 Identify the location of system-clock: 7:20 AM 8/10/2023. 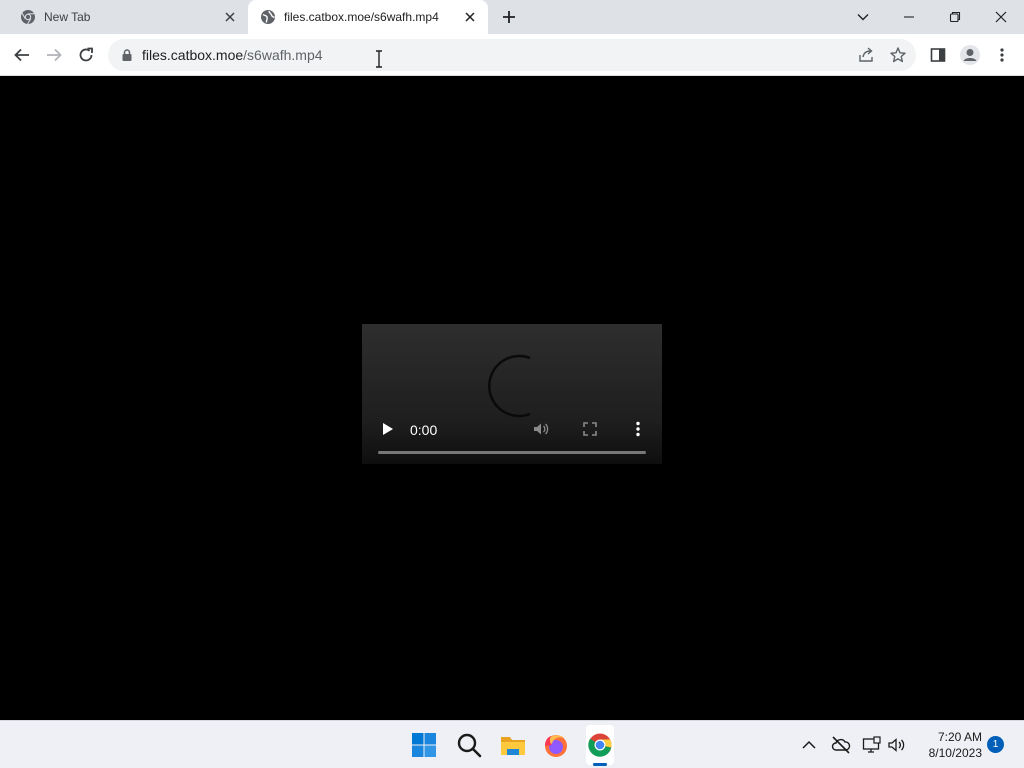
(947, 745).